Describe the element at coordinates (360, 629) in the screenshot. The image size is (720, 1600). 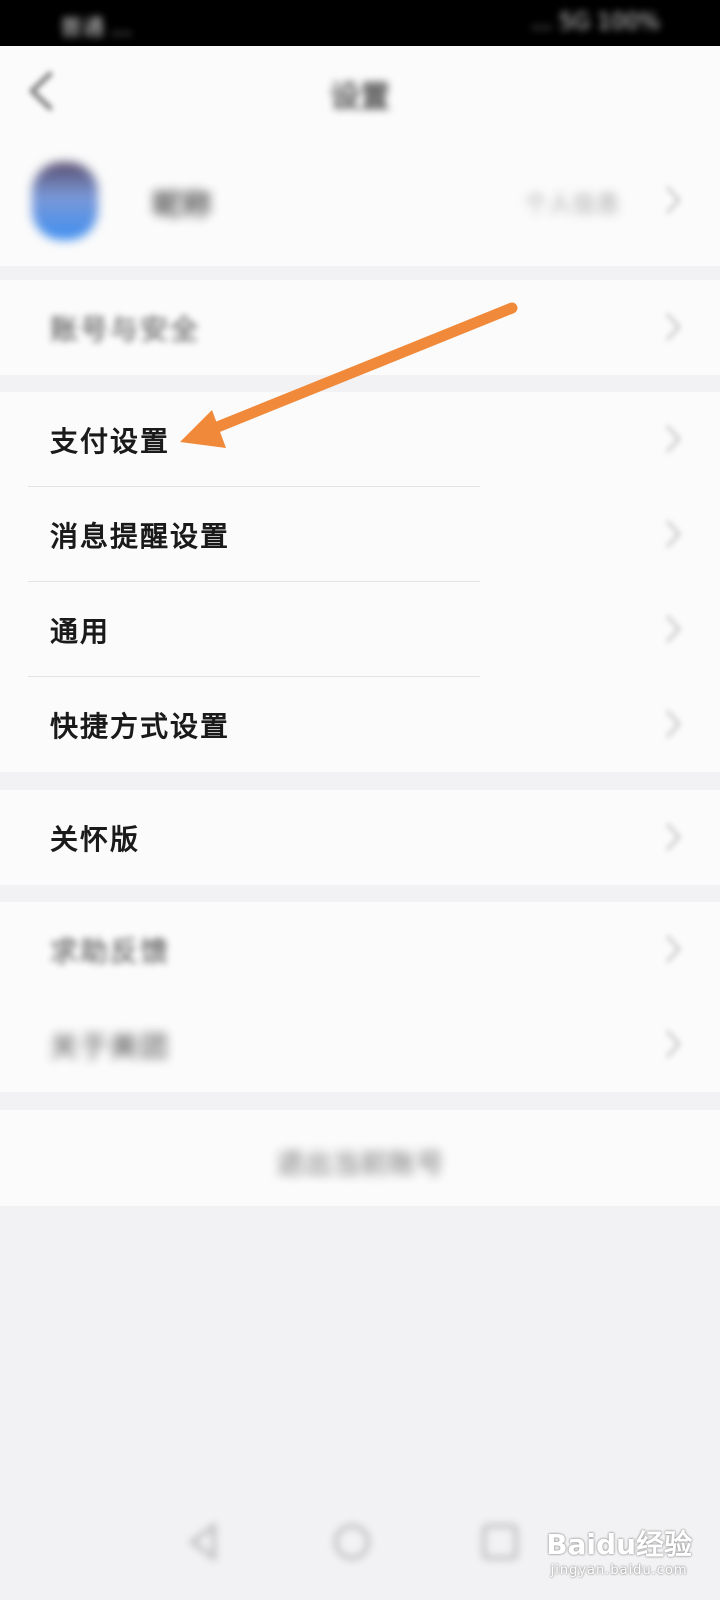
I see `settings-item-general: 通用` at that location.